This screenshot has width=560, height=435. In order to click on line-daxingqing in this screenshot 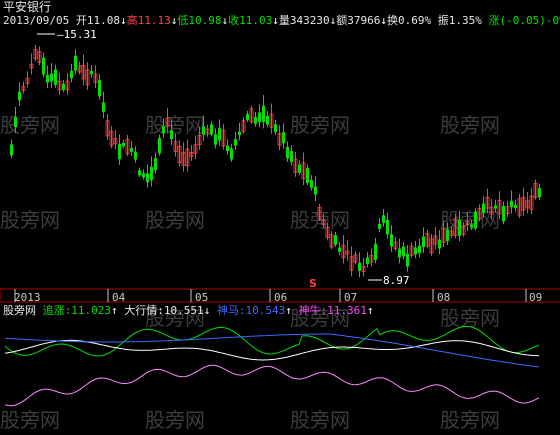, I will do `click(271, 350)`.